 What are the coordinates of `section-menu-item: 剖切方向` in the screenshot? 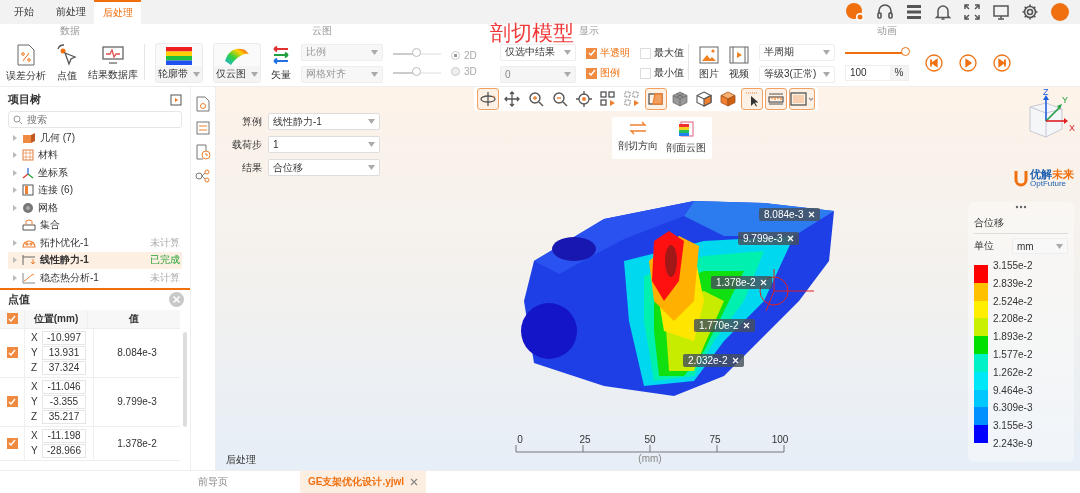 It's located at (638, 138).